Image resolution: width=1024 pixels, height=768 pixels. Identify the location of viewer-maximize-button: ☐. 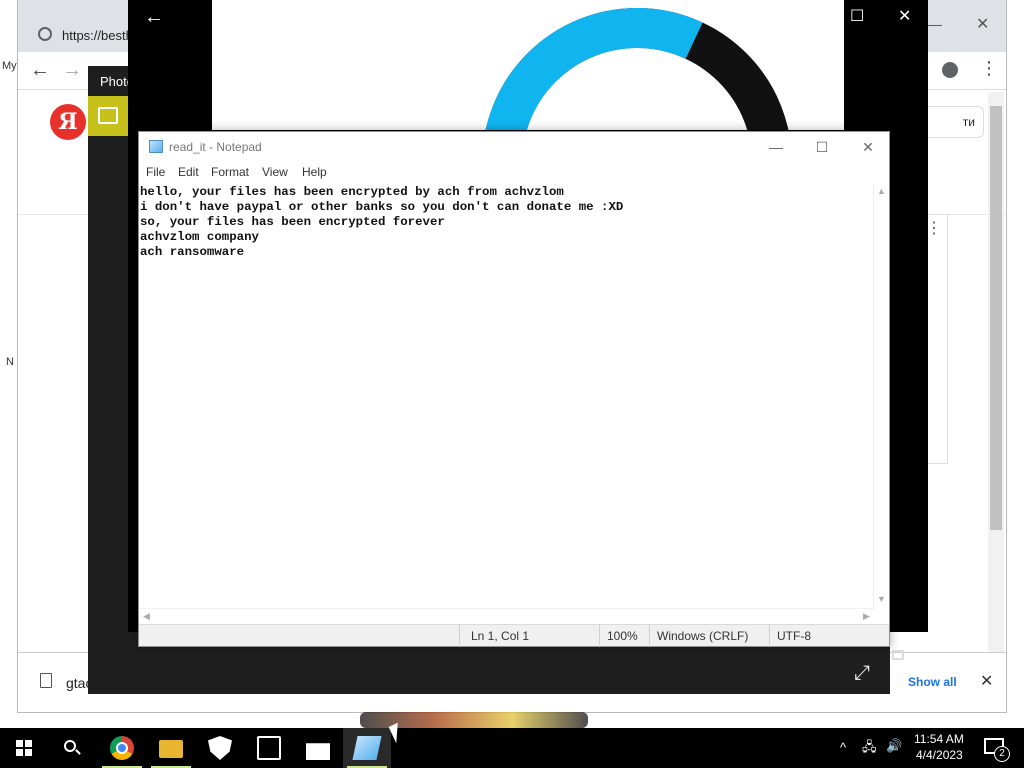
(857, 16).